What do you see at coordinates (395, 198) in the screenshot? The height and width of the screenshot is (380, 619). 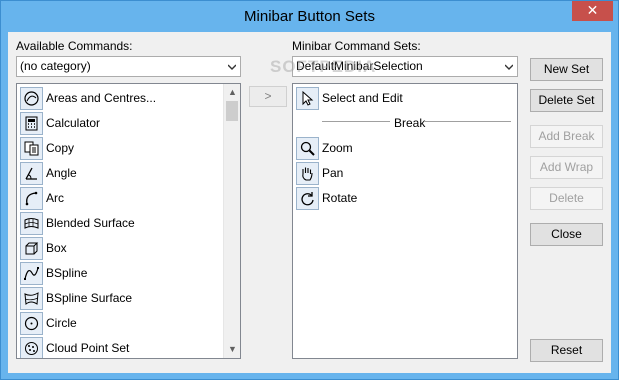 I see `list-item: Rotate` at bounding box center [395, 198].